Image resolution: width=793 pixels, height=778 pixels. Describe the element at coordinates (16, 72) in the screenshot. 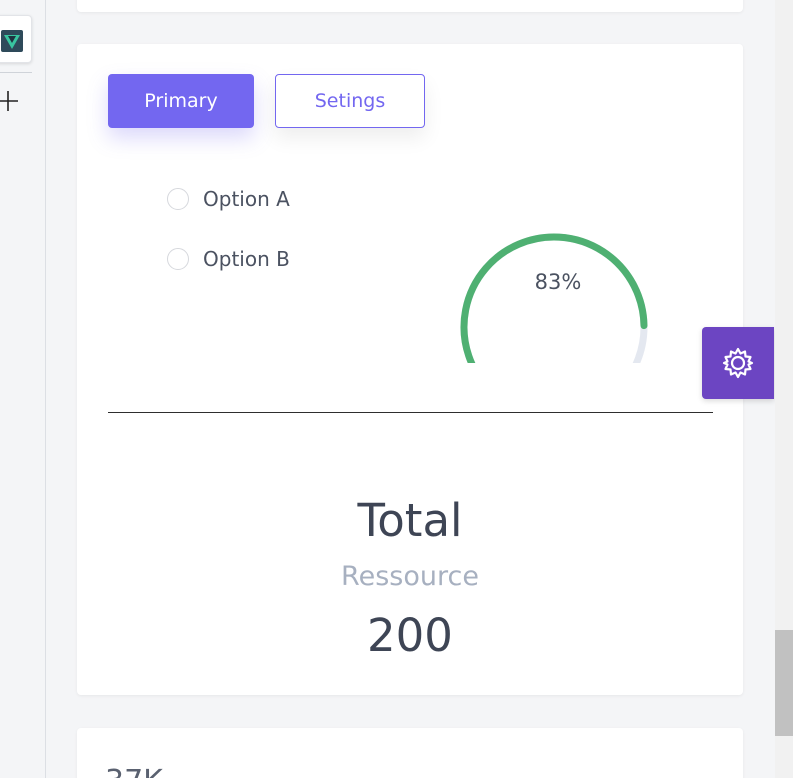

I see `sidebar-divider` at that location.